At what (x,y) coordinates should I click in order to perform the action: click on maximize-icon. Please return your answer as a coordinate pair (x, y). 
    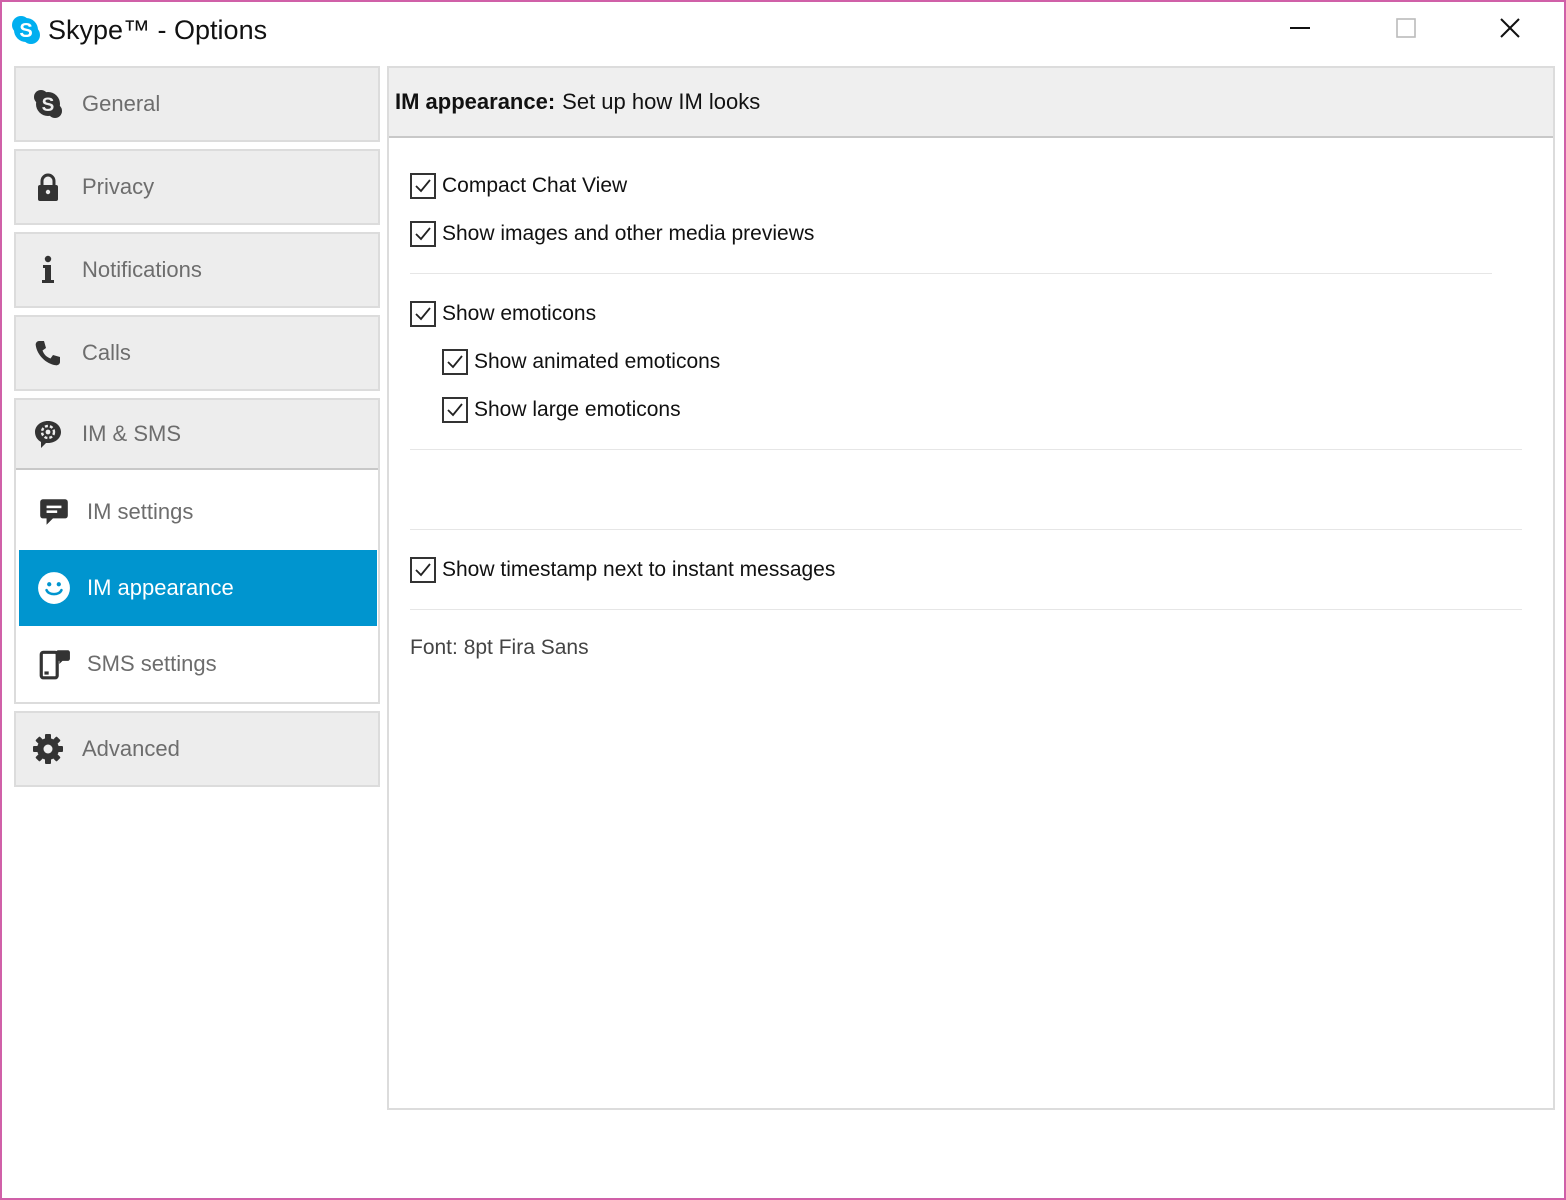
    Looking at the image, I should click on (1406, 30).